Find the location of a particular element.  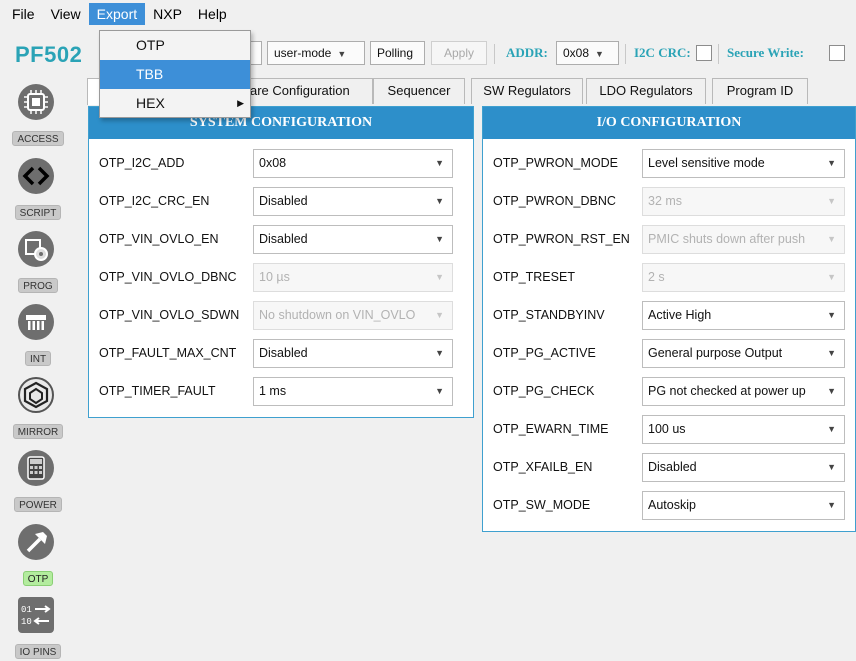

config-select: PG not checked at power up ▼ is located at coordinates (743, 391).